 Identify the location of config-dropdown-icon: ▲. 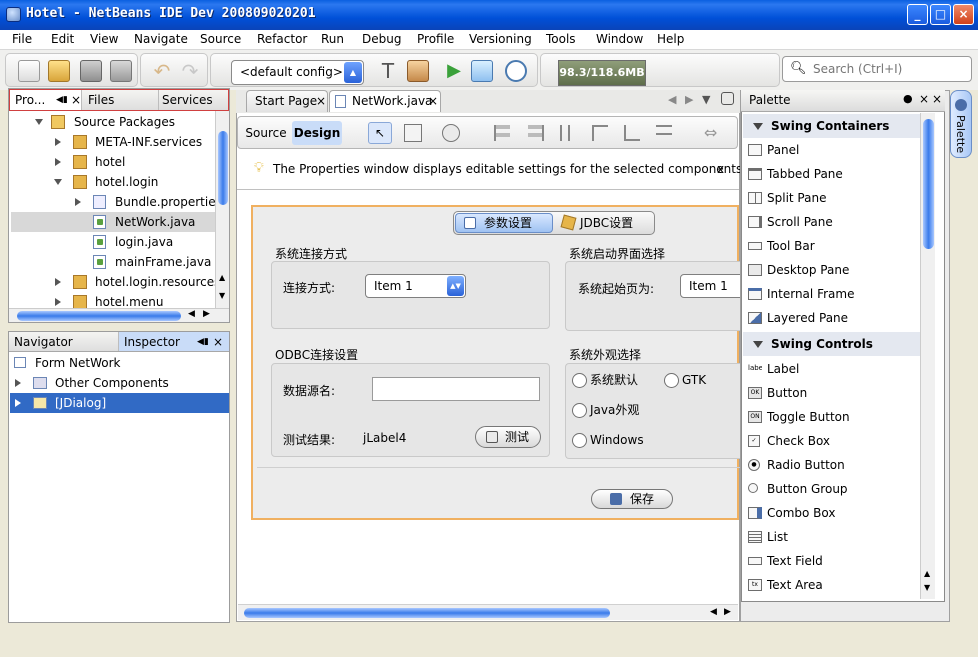
(353, 72).